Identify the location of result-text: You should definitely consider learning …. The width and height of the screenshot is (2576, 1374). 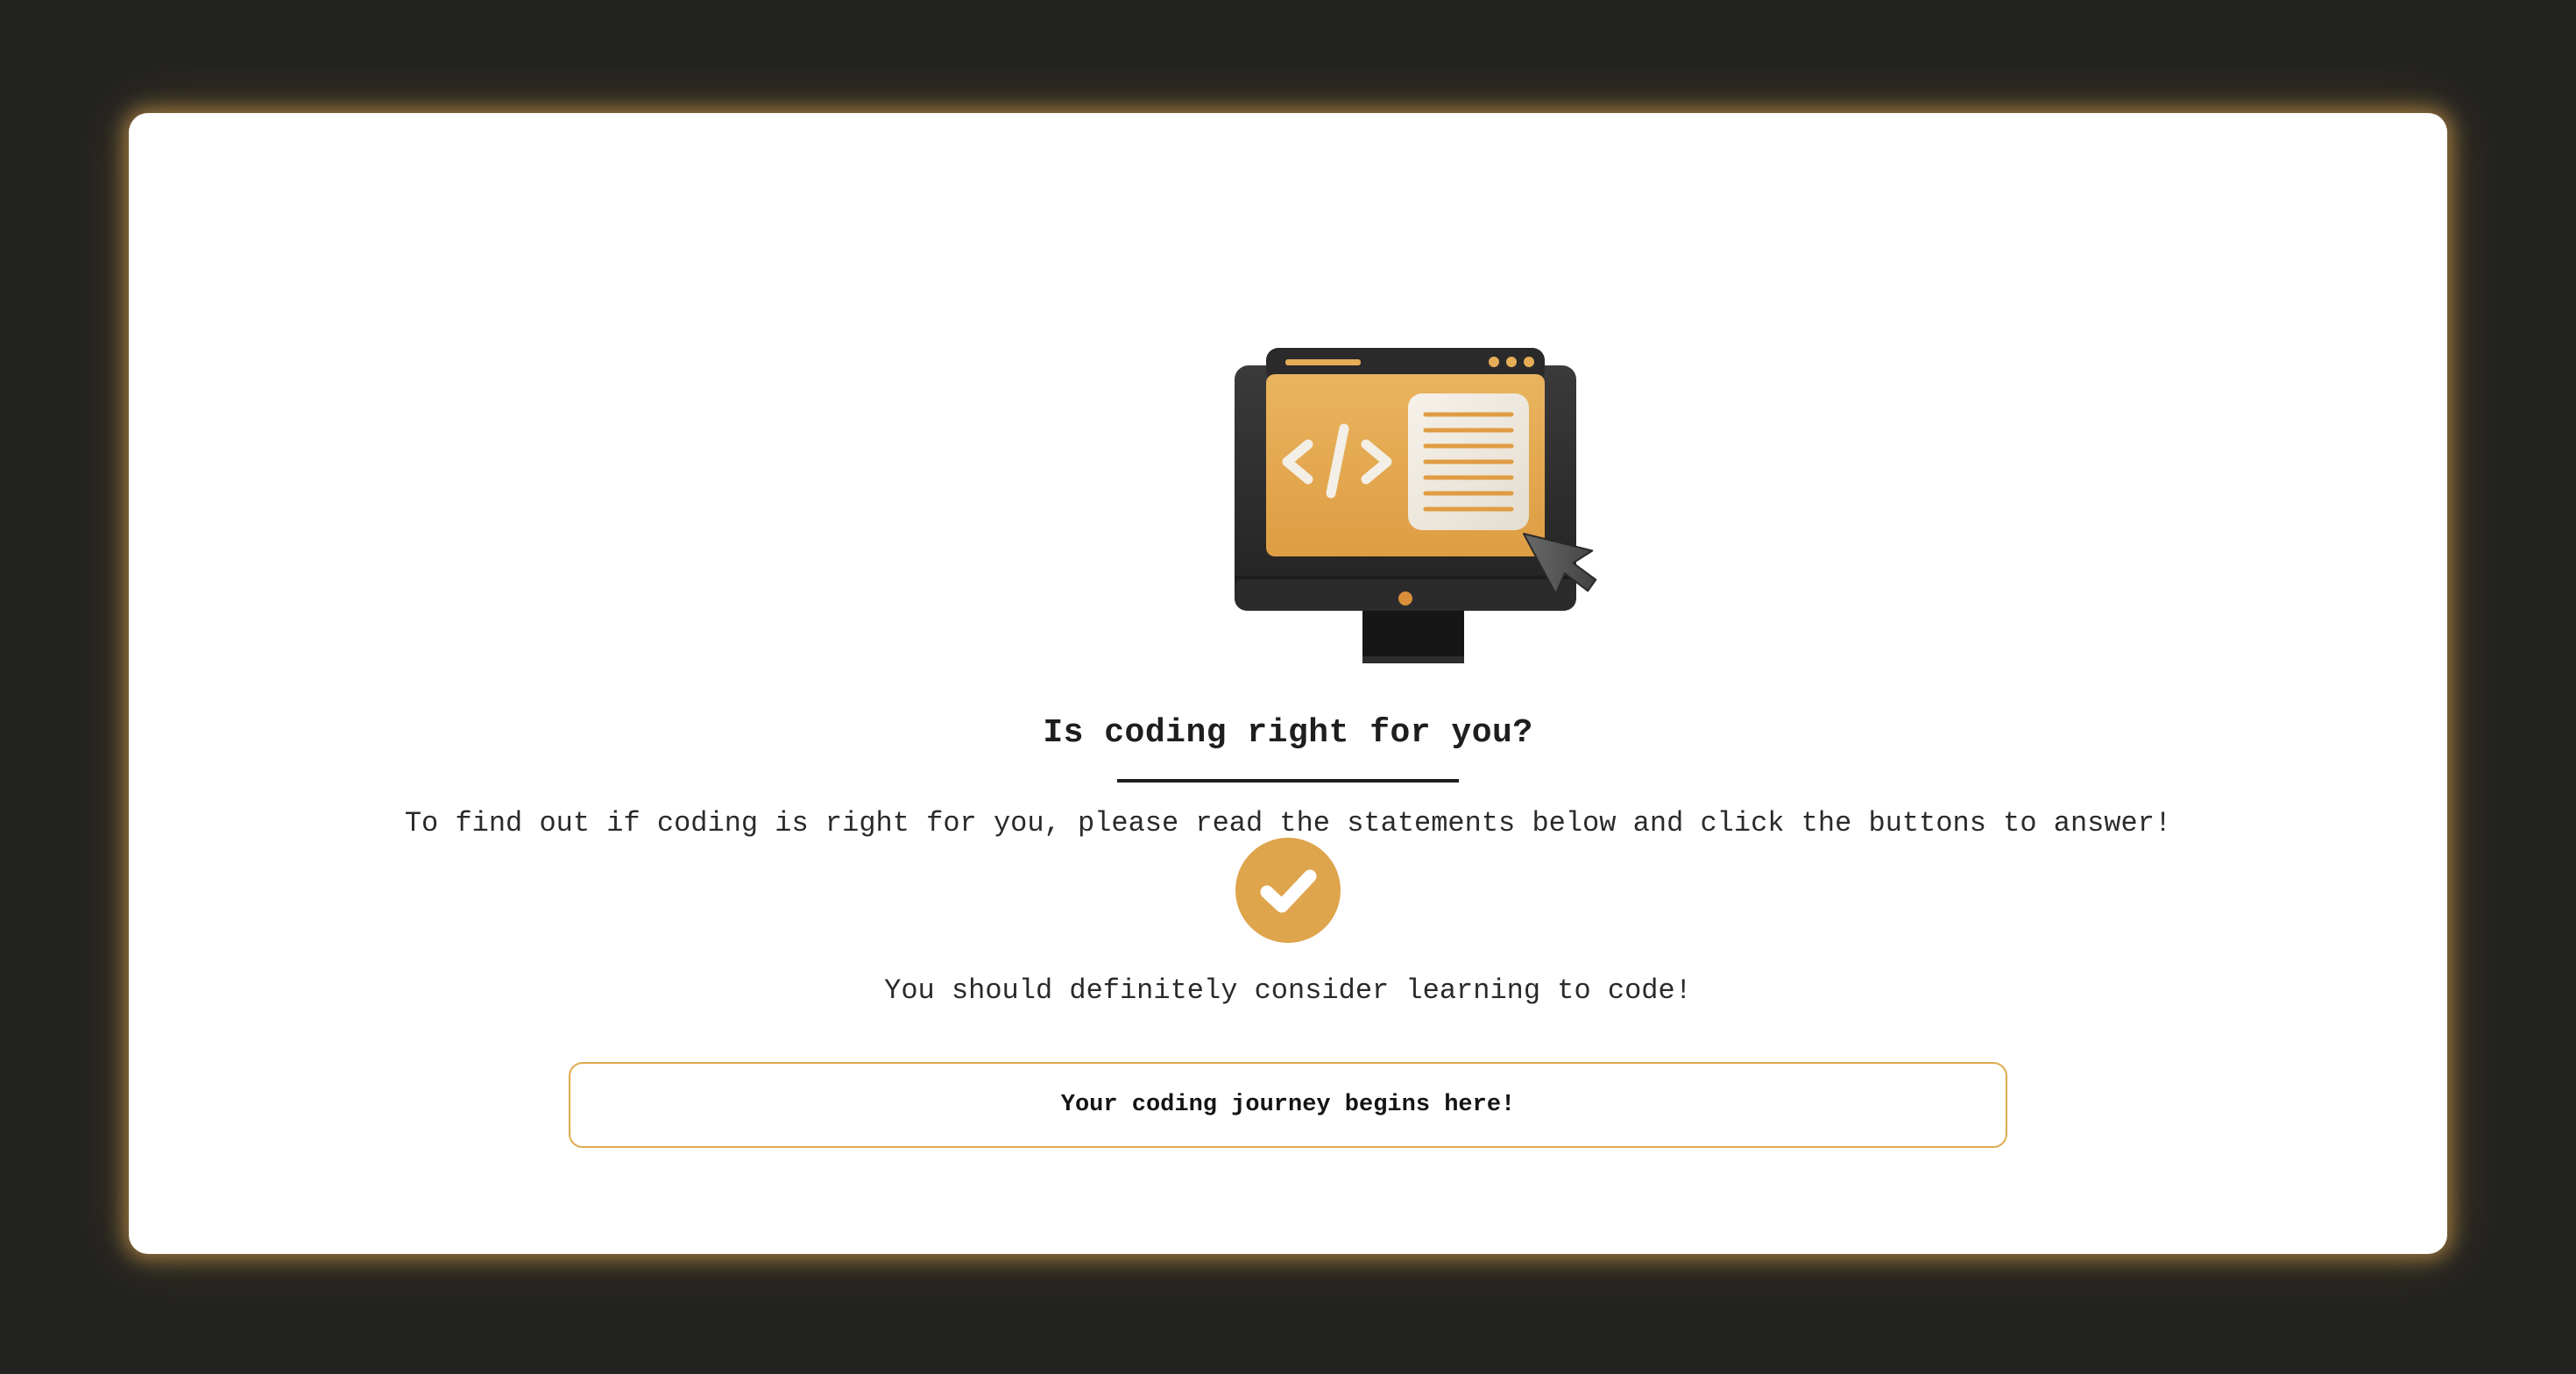
(1288, 990).